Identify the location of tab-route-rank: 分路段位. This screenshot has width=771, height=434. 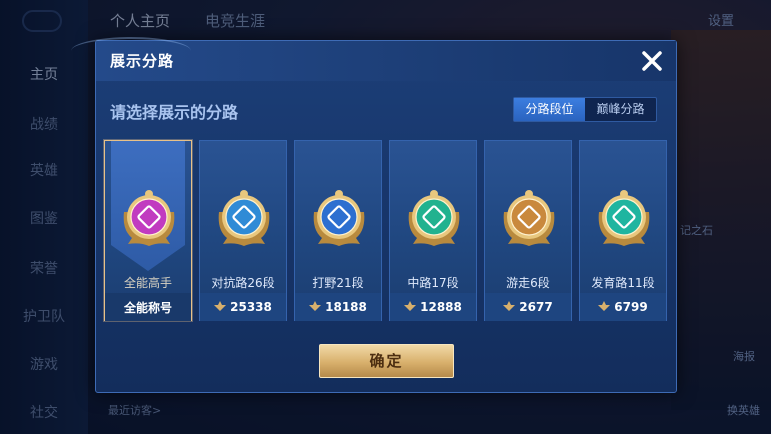
(549, 109).